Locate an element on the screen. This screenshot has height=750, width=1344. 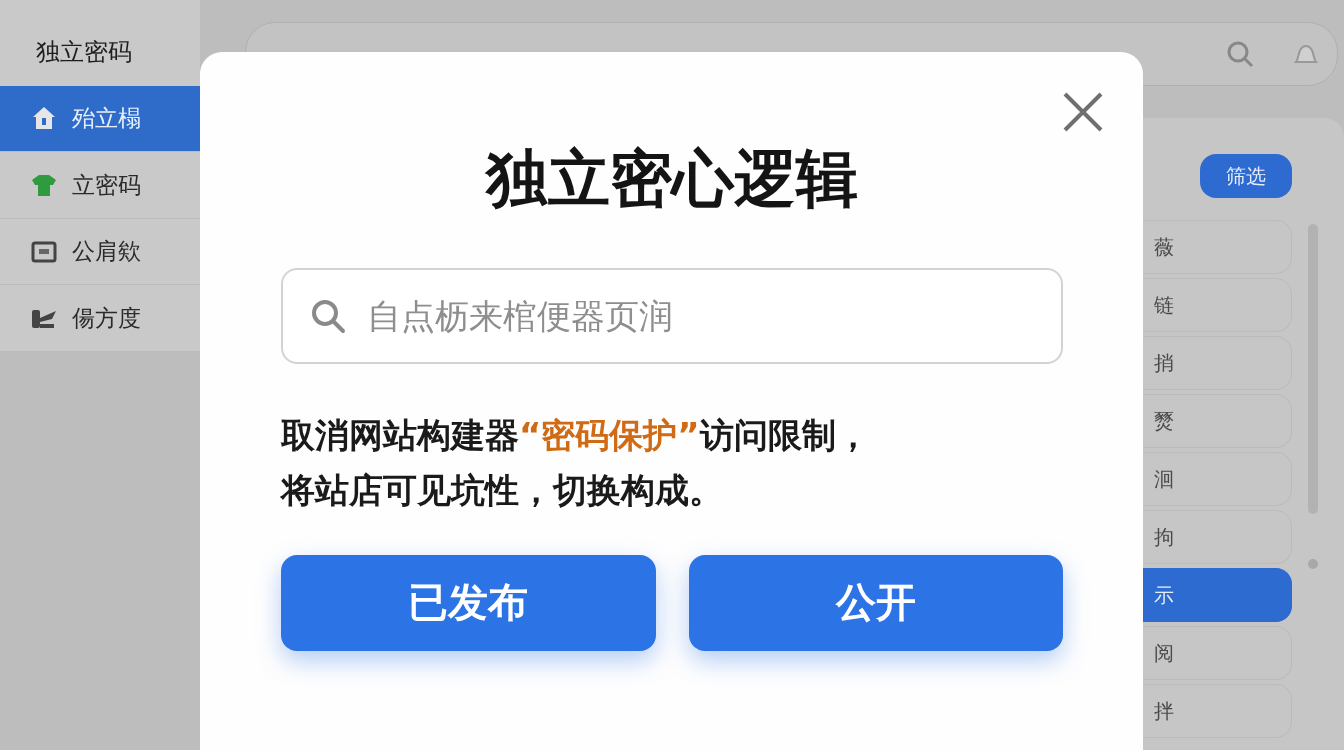
list-item: 洄 is located at coordinates (1216, 479).